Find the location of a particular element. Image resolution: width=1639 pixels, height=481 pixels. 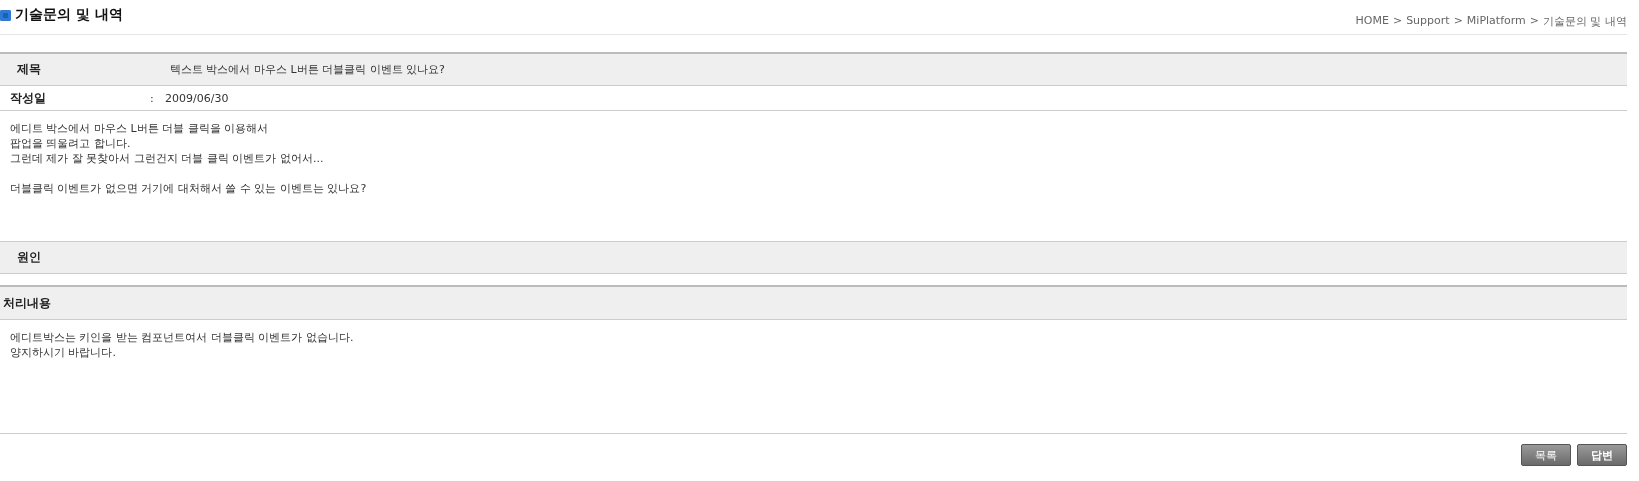

reply-button: 답변 is located at coordinates (1602, 455).